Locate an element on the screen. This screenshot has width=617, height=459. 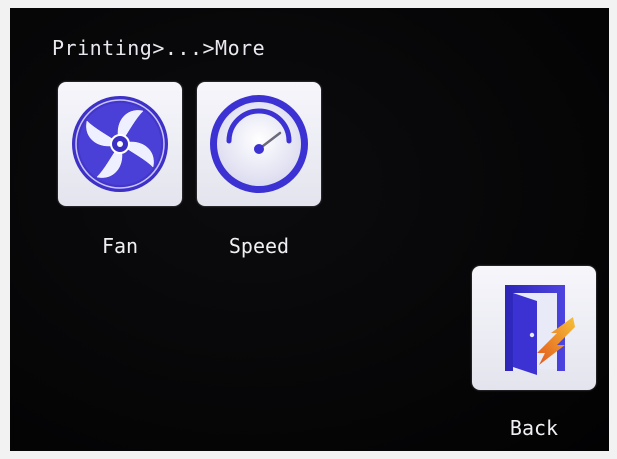
fan-icon is located at coordinates (120, 144).